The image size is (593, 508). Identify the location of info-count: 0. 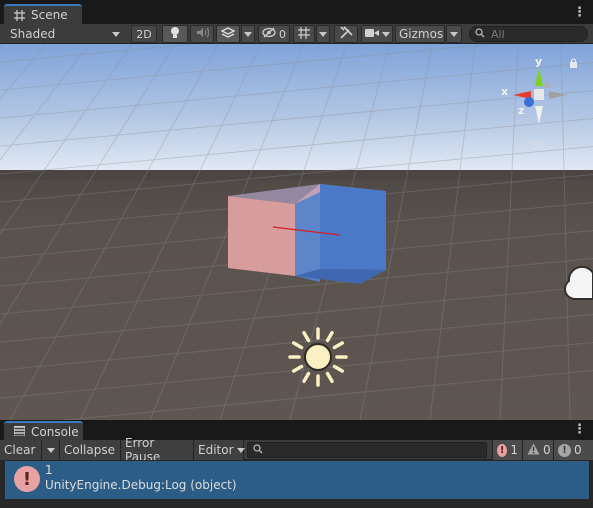
(578, 450).